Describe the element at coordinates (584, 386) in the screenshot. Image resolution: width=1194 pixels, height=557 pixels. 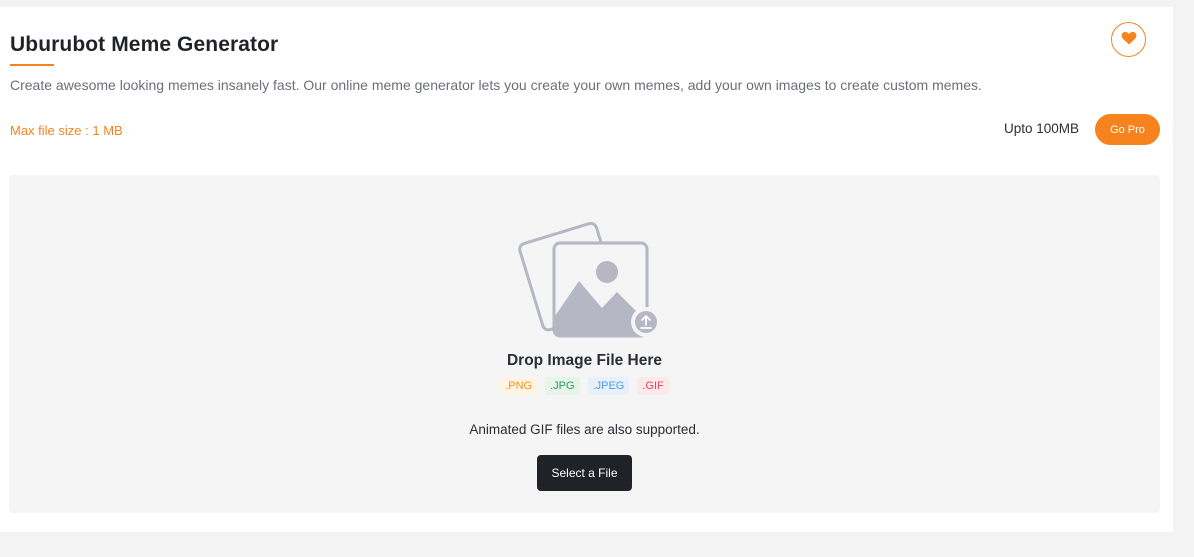
I see `format-badges: .PNG .JPG .JPEG .GIF` at that location.